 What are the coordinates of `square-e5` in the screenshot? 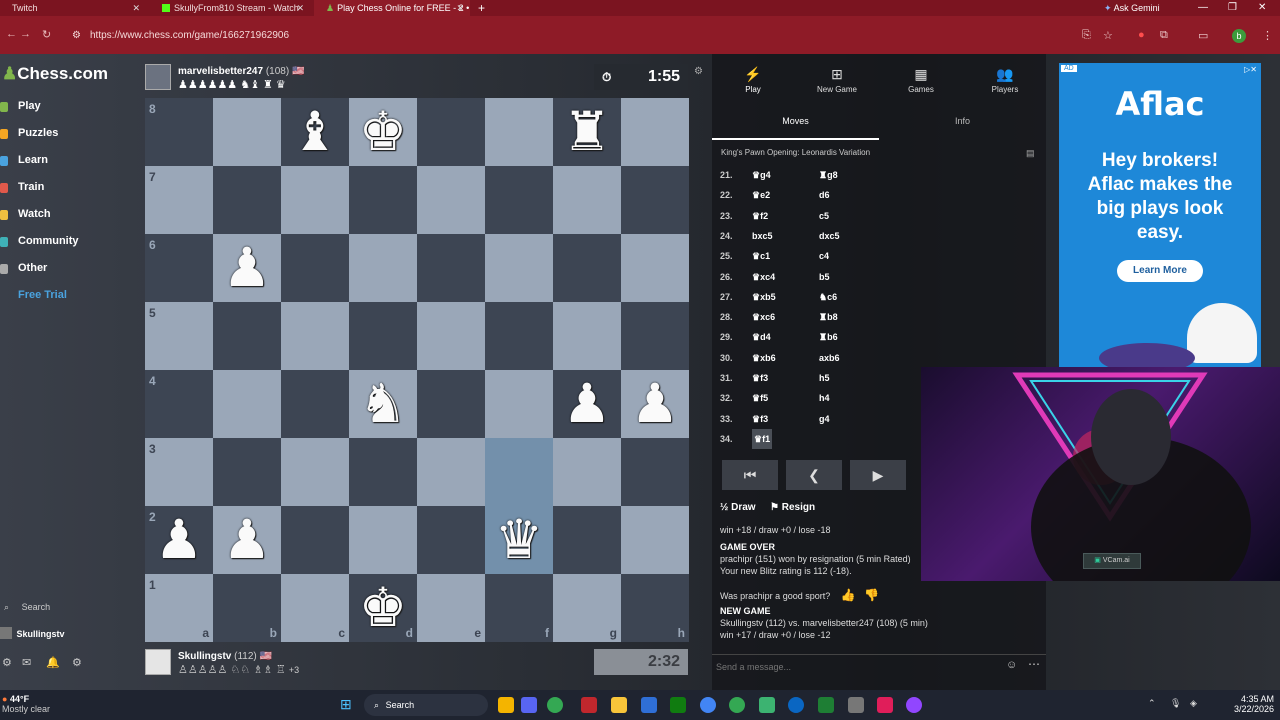 It's located at (451, 336).